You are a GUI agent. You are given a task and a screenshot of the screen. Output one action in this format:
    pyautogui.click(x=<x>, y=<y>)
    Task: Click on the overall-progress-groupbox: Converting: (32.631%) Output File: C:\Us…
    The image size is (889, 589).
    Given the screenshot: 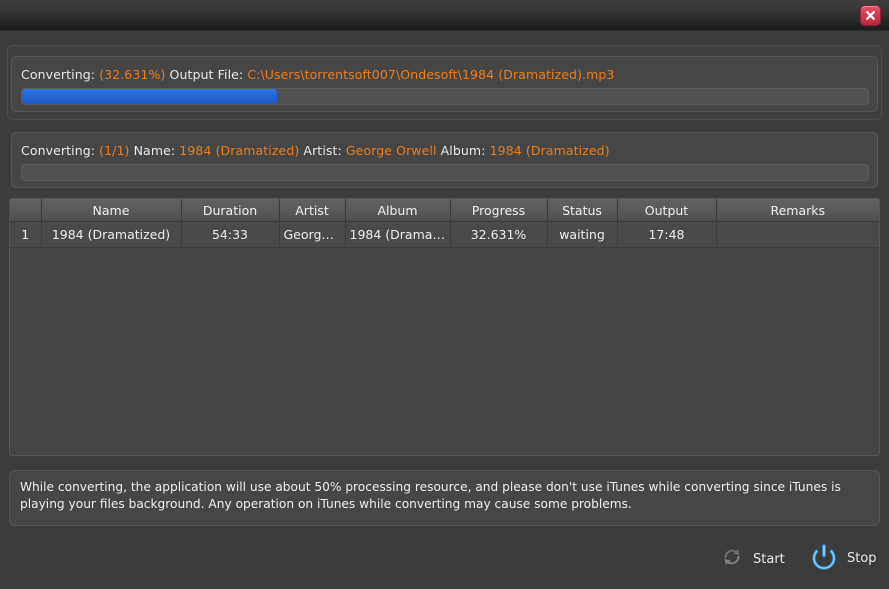 What is the action you would take?
    pyautogui.click(x=444, y=84)
    